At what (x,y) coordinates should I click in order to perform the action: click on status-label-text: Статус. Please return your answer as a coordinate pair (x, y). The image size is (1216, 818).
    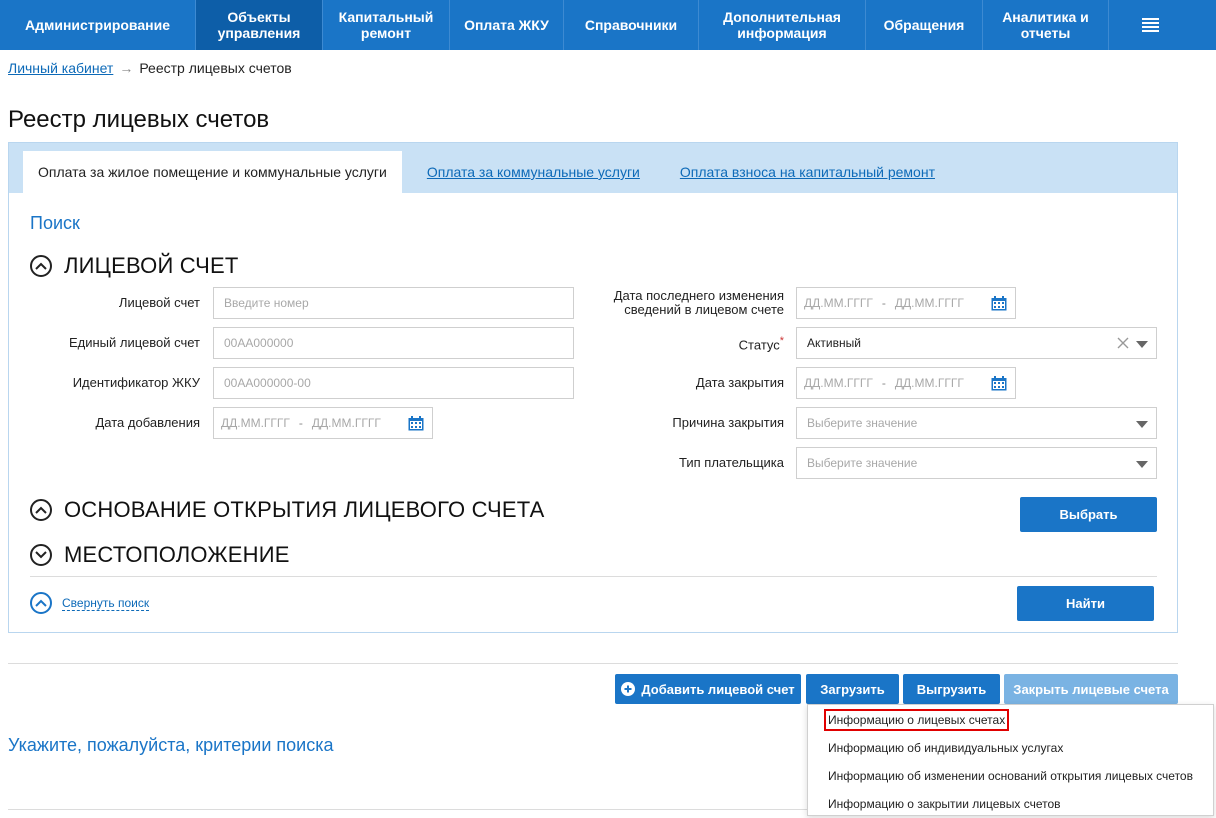
    Looking at the image, I should click on (759, 345).